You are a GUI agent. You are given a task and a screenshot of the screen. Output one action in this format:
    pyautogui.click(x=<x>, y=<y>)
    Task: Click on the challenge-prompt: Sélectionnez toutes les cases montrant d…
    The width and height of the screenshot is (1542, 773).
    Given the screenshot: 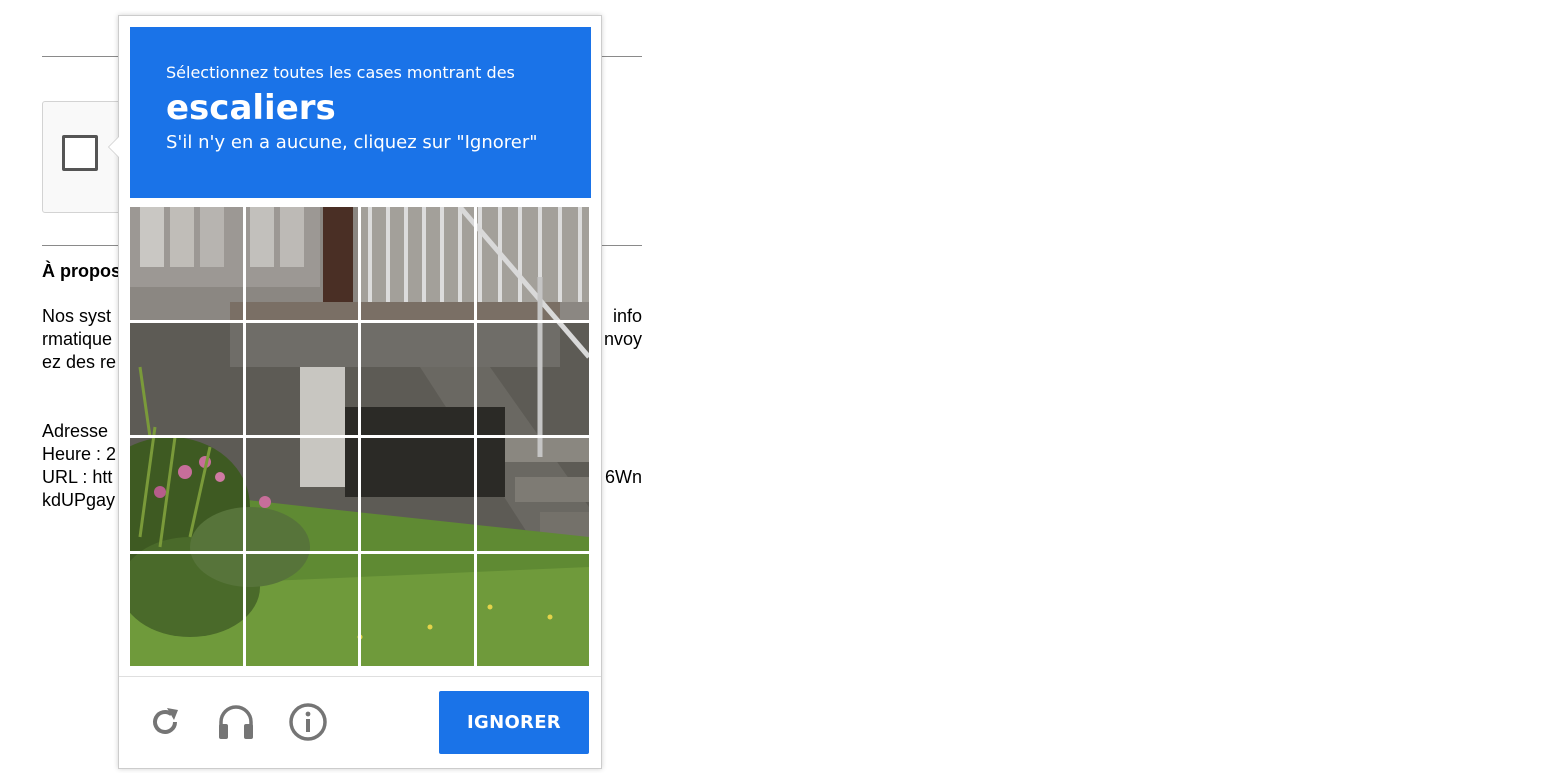 What is the action you would take?
    pyautogui.click(x=360, y=112)
    